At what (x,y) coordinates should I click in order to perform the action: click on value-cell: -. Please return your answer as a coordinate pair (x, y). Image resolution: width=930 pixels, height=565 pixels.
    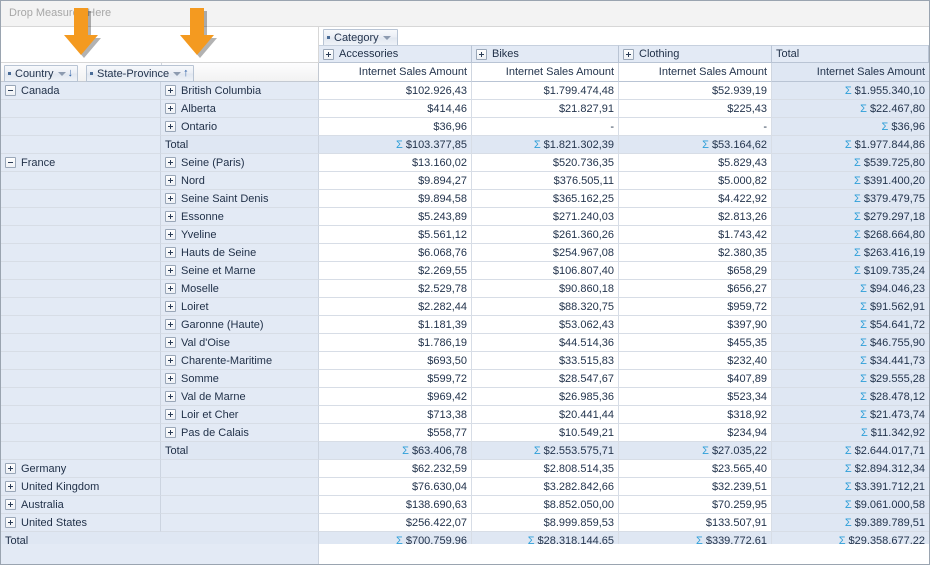
    Looking at the image, I should click on (545, 127).